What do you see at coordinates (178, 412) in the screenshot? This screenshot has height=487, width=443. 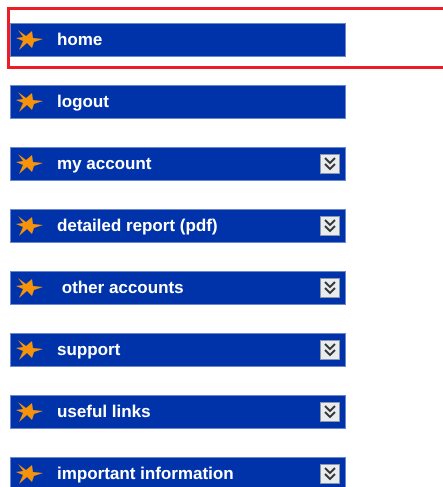 I see `menu-link: useful links` at bounding box center [178, 412].